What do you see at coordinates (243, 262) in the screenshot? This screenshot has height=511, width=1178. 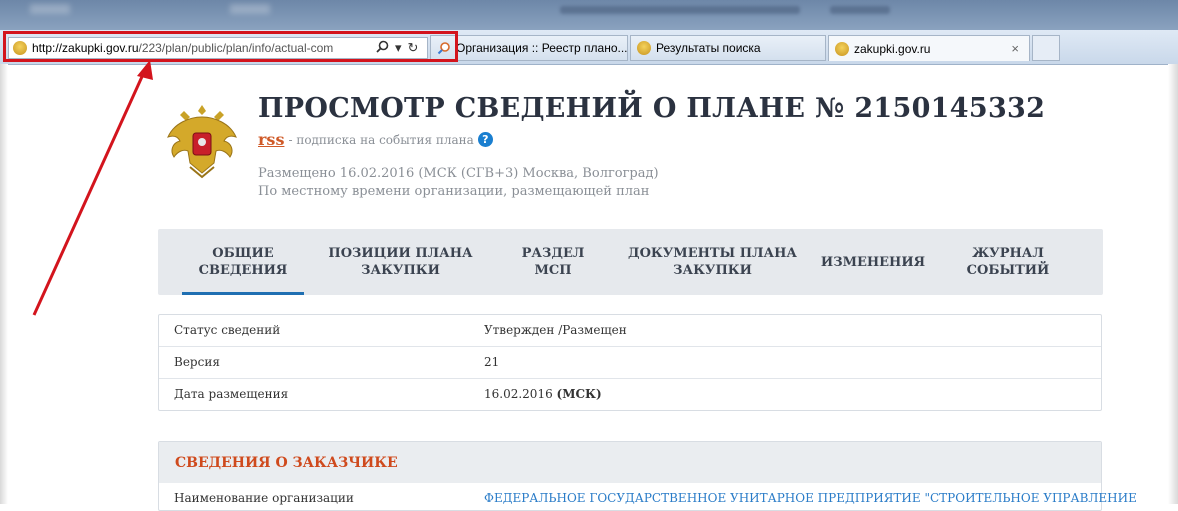 I see `tab-general-info: ОБЩИЕ СВЕДЕНИЯ` at bounding box center [243, 262].